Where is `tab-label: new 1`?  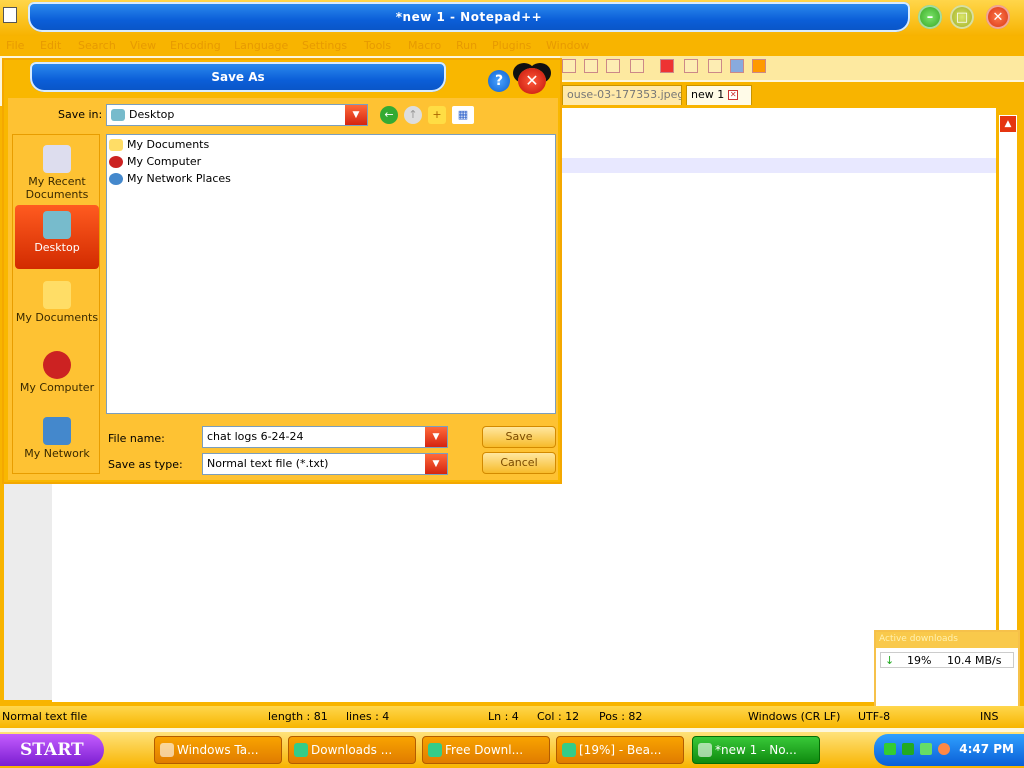
tab-label: new 1 is located at coordinates (708, 94).